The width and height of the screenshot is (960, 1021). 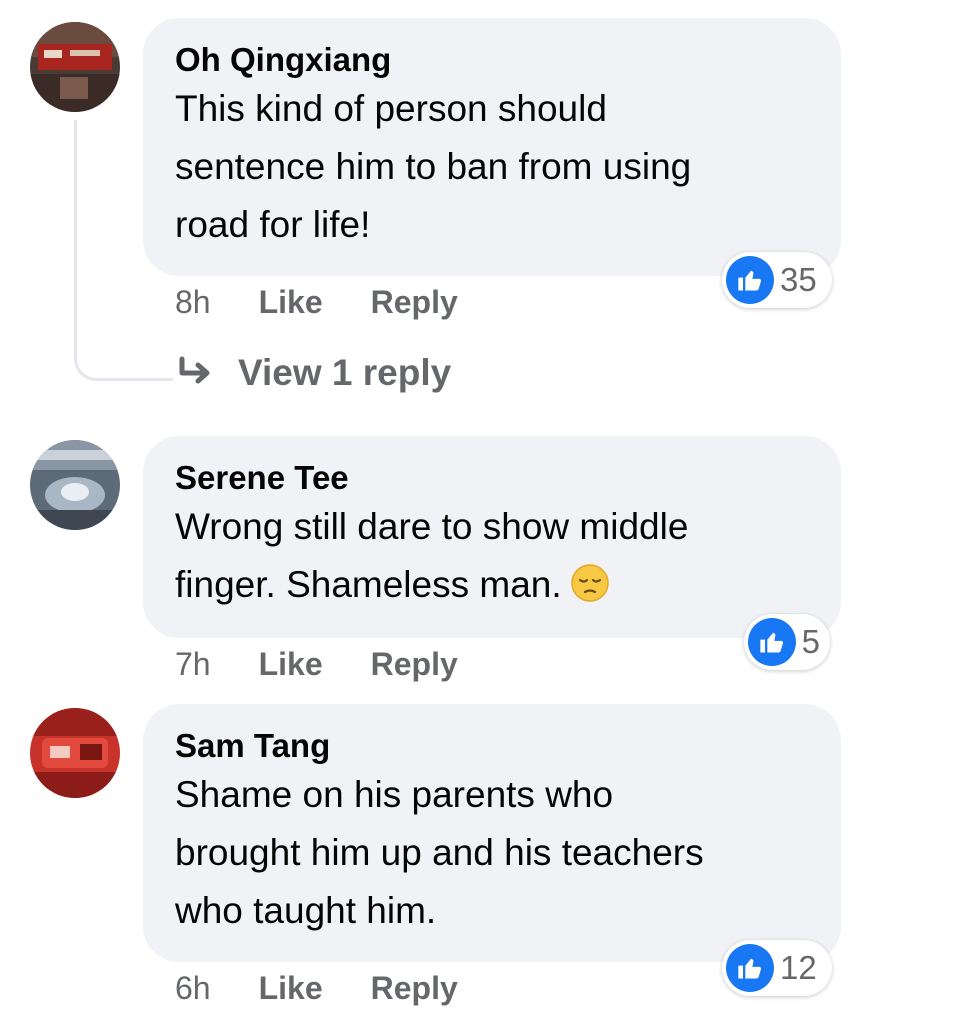 What do you see at coordinates (193, 302) in the screenshot?
I see `comment-timestamp: 8h` at bounding box center [193, 302].